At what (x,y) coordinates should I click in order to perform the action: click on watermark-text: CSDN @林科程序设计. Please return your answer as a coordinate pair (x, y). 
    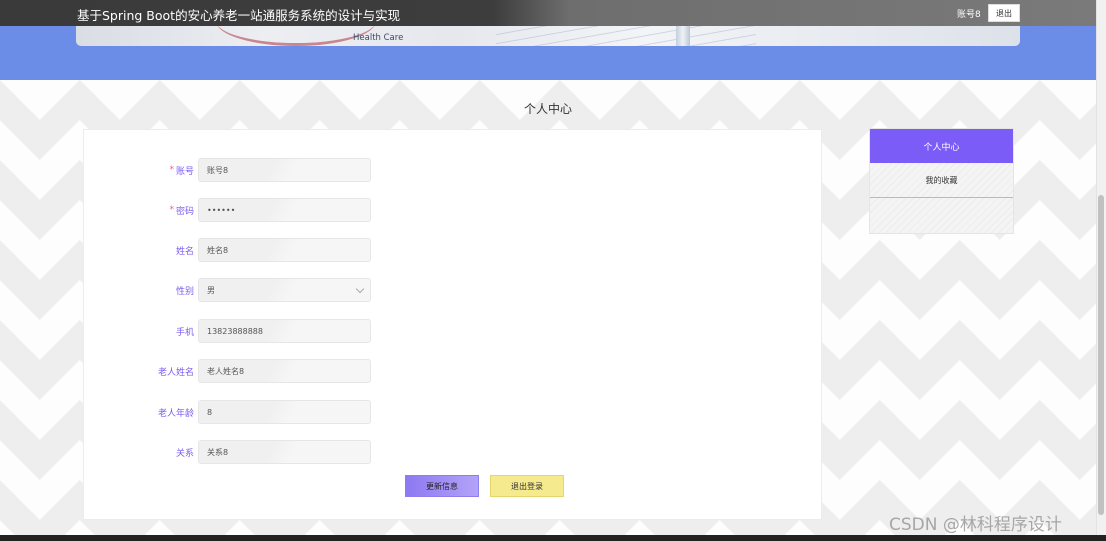
    Looking at the image, I should click on (975, 525).